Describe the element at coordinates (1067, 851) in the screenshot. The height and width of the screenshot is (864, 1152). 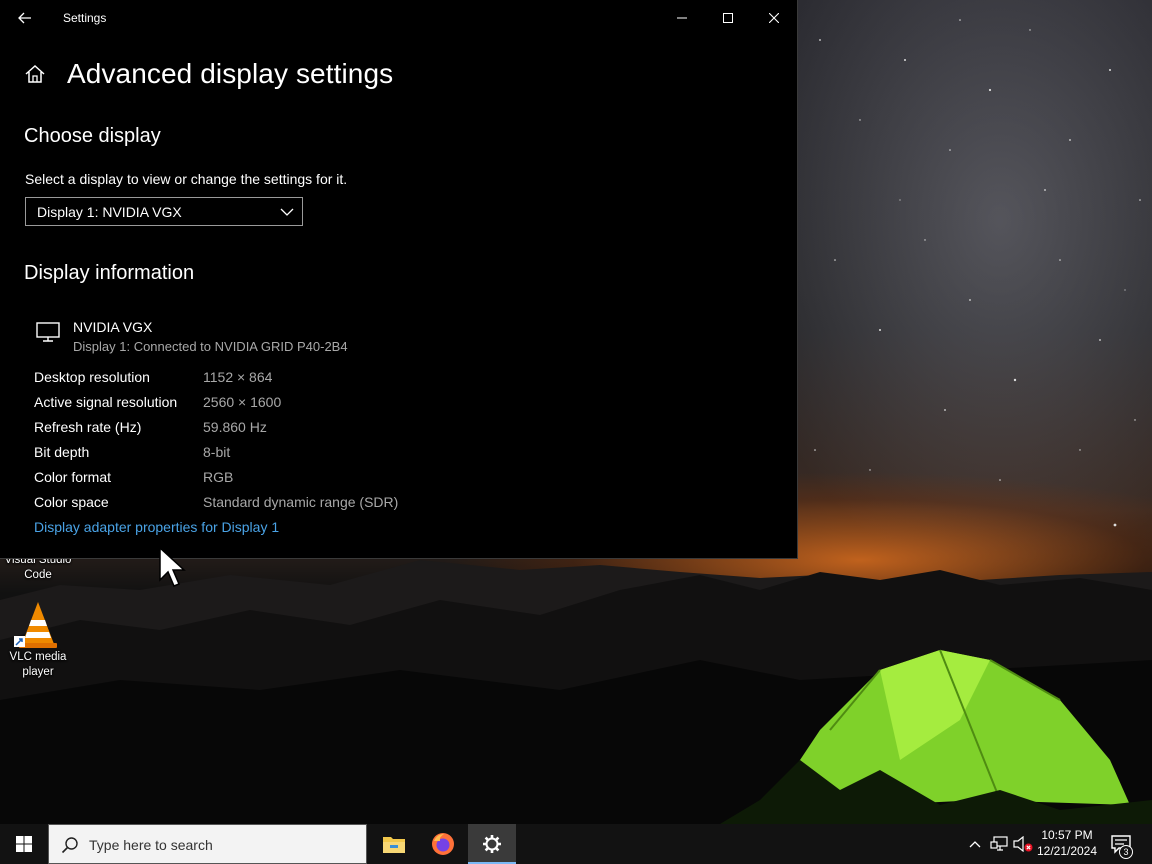
I see `clock-date: 12/21/2024` at that location.